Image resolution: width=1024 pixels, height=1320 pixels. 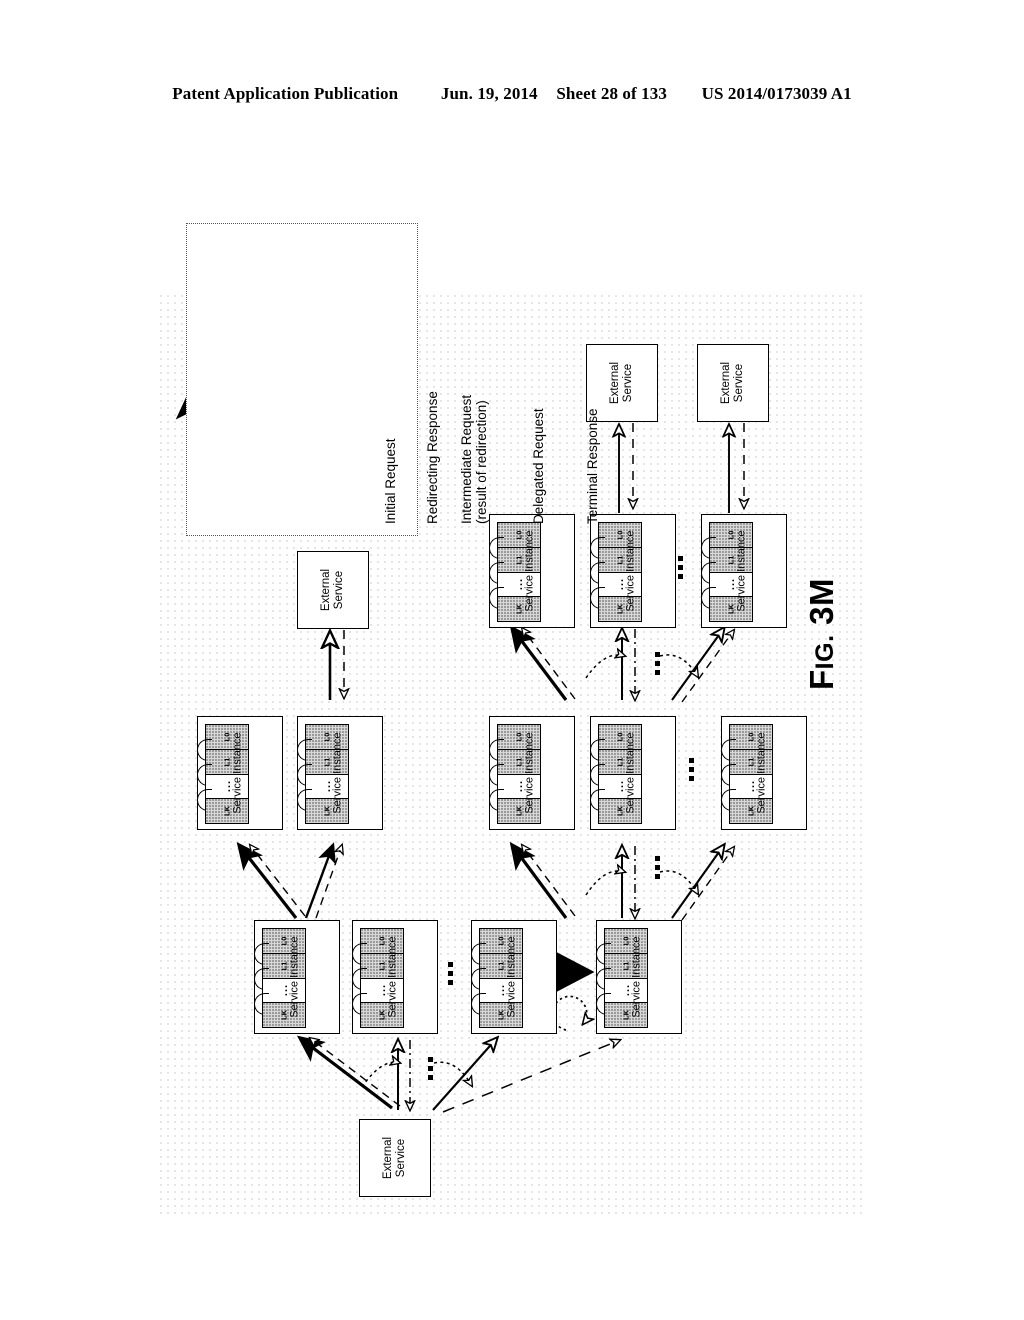 What do you see at coordinates (450, 973) in the screenshot?
I see `ellipsis-col4` at bounding box center [450, 973].